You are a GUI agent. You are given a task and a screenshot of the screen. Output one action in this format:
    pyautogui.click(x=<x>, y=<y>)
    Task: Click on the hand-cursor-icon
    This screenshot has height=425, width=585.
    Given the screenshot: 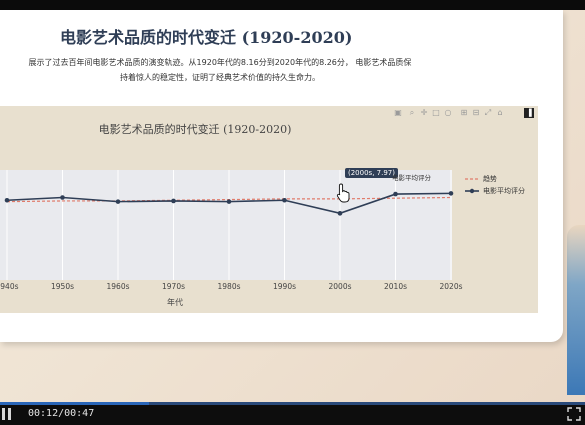 What is the action you would take?
    pyautogui.click(x=343, y=193)
    